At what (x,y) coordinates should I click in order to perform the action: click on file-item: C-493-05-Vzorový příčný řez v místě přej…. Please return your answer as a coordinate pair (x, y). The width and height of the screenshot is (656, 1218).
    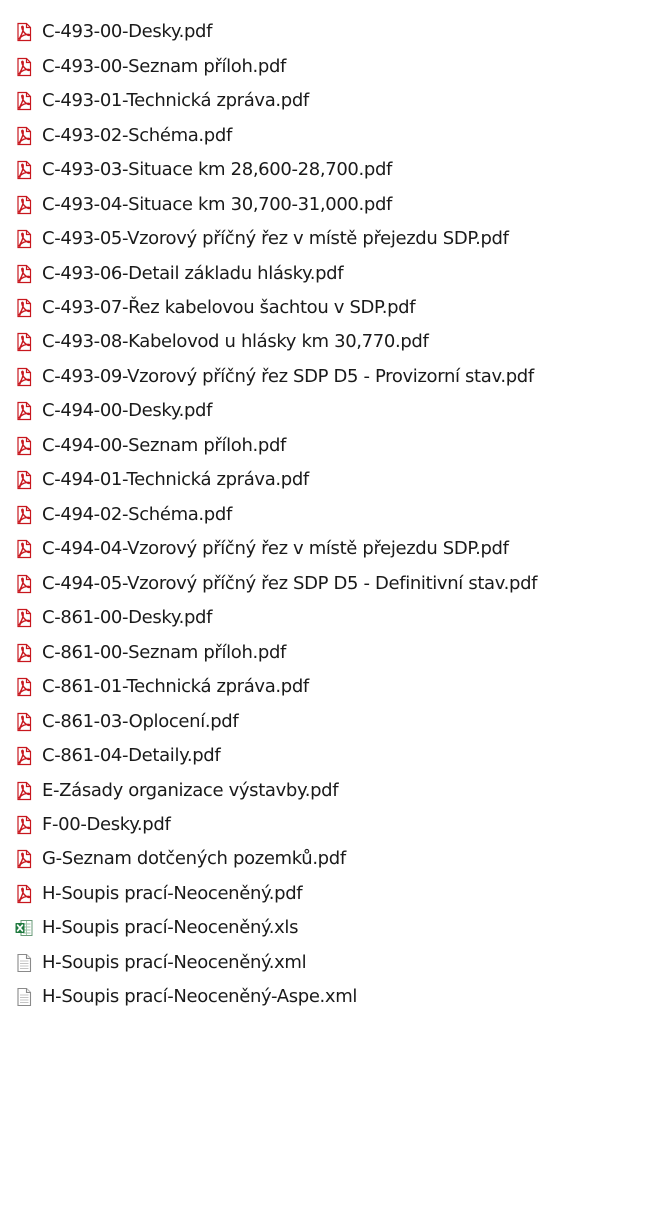
    Looking at the image, I should click on (328, 239).